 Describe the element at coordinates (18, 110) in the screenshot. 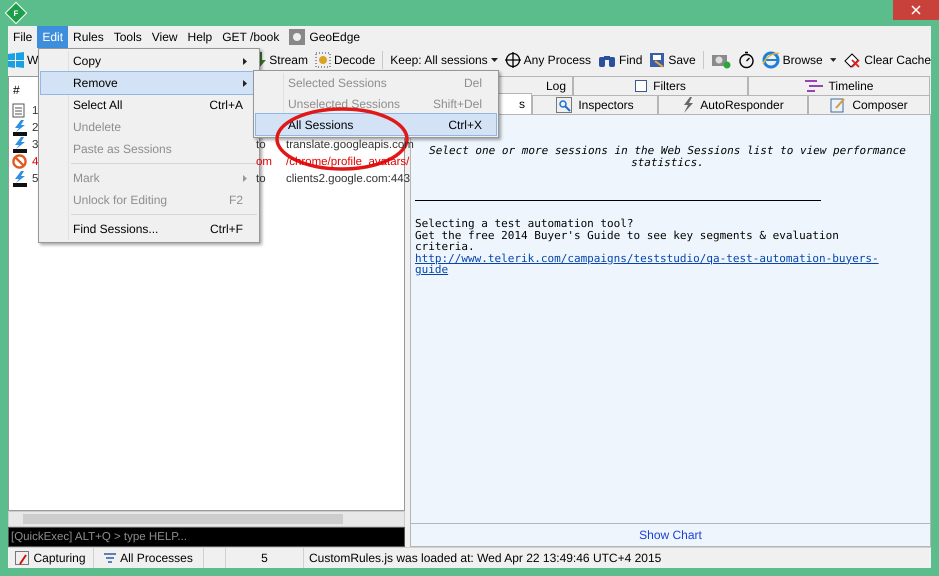

I see `document-icon` at that location.